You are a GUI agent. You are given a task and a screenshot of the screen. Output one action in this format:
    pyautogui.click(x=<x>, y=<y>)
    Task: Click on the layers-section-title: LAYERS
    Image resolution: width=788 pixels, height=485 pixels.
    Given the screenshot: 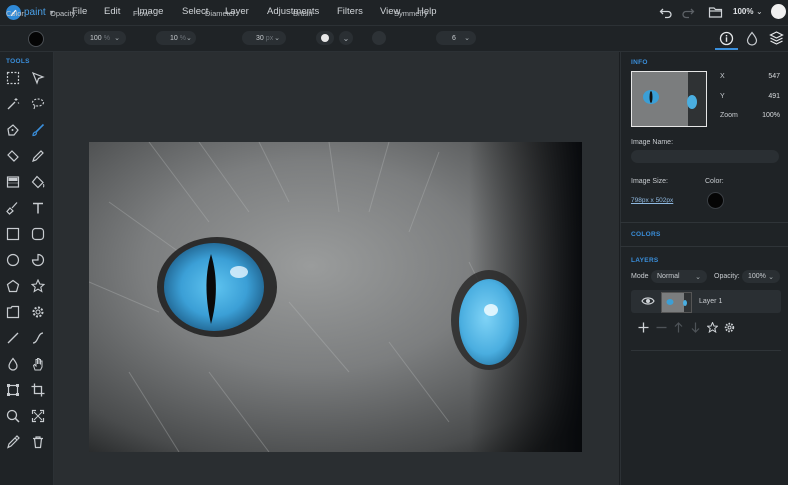 What is the action you would take?
    pyautogui.click(x=645, y=260)
    